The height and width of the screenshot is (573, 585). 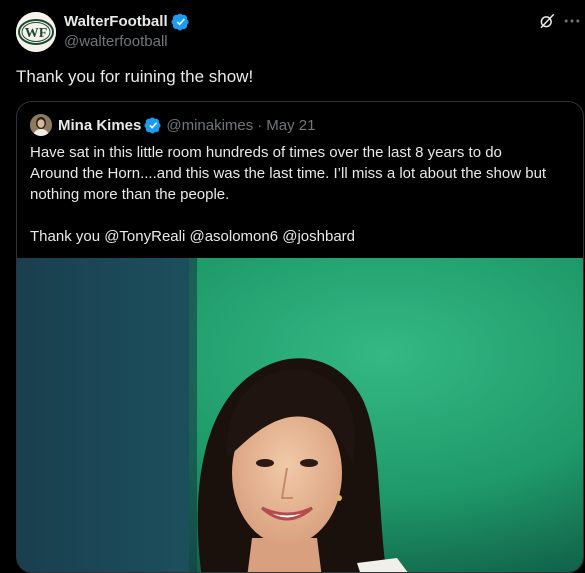 I want to click on more-options-icon, so click(x=572, y=21).